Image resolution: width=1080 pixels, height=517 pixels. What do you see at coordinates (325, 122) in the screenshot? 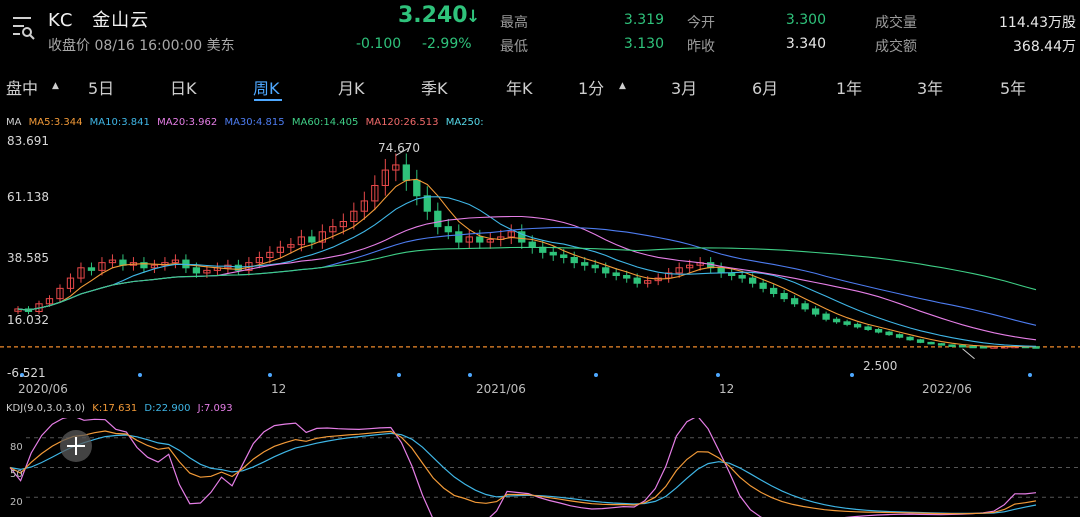
I see `ma-legend-item: MA60:14.405` at bounding box center [325, 122].